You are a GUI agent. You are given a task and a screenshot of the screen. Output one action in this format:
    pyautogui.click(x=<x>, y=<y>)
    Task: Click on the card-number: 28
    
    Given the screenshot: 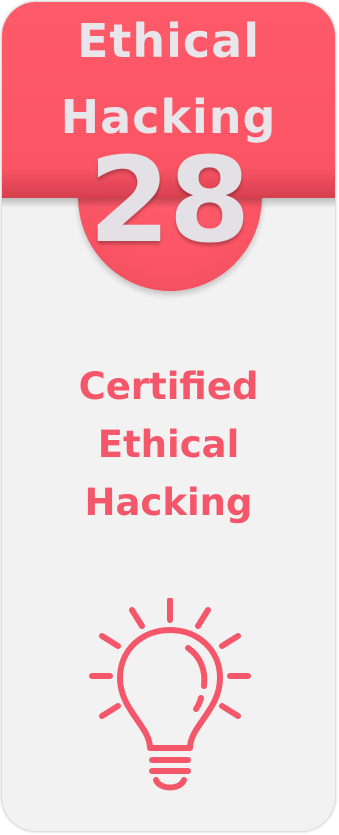 What is the action you would take?
    pyautogui.click(x=169, y=200)
    